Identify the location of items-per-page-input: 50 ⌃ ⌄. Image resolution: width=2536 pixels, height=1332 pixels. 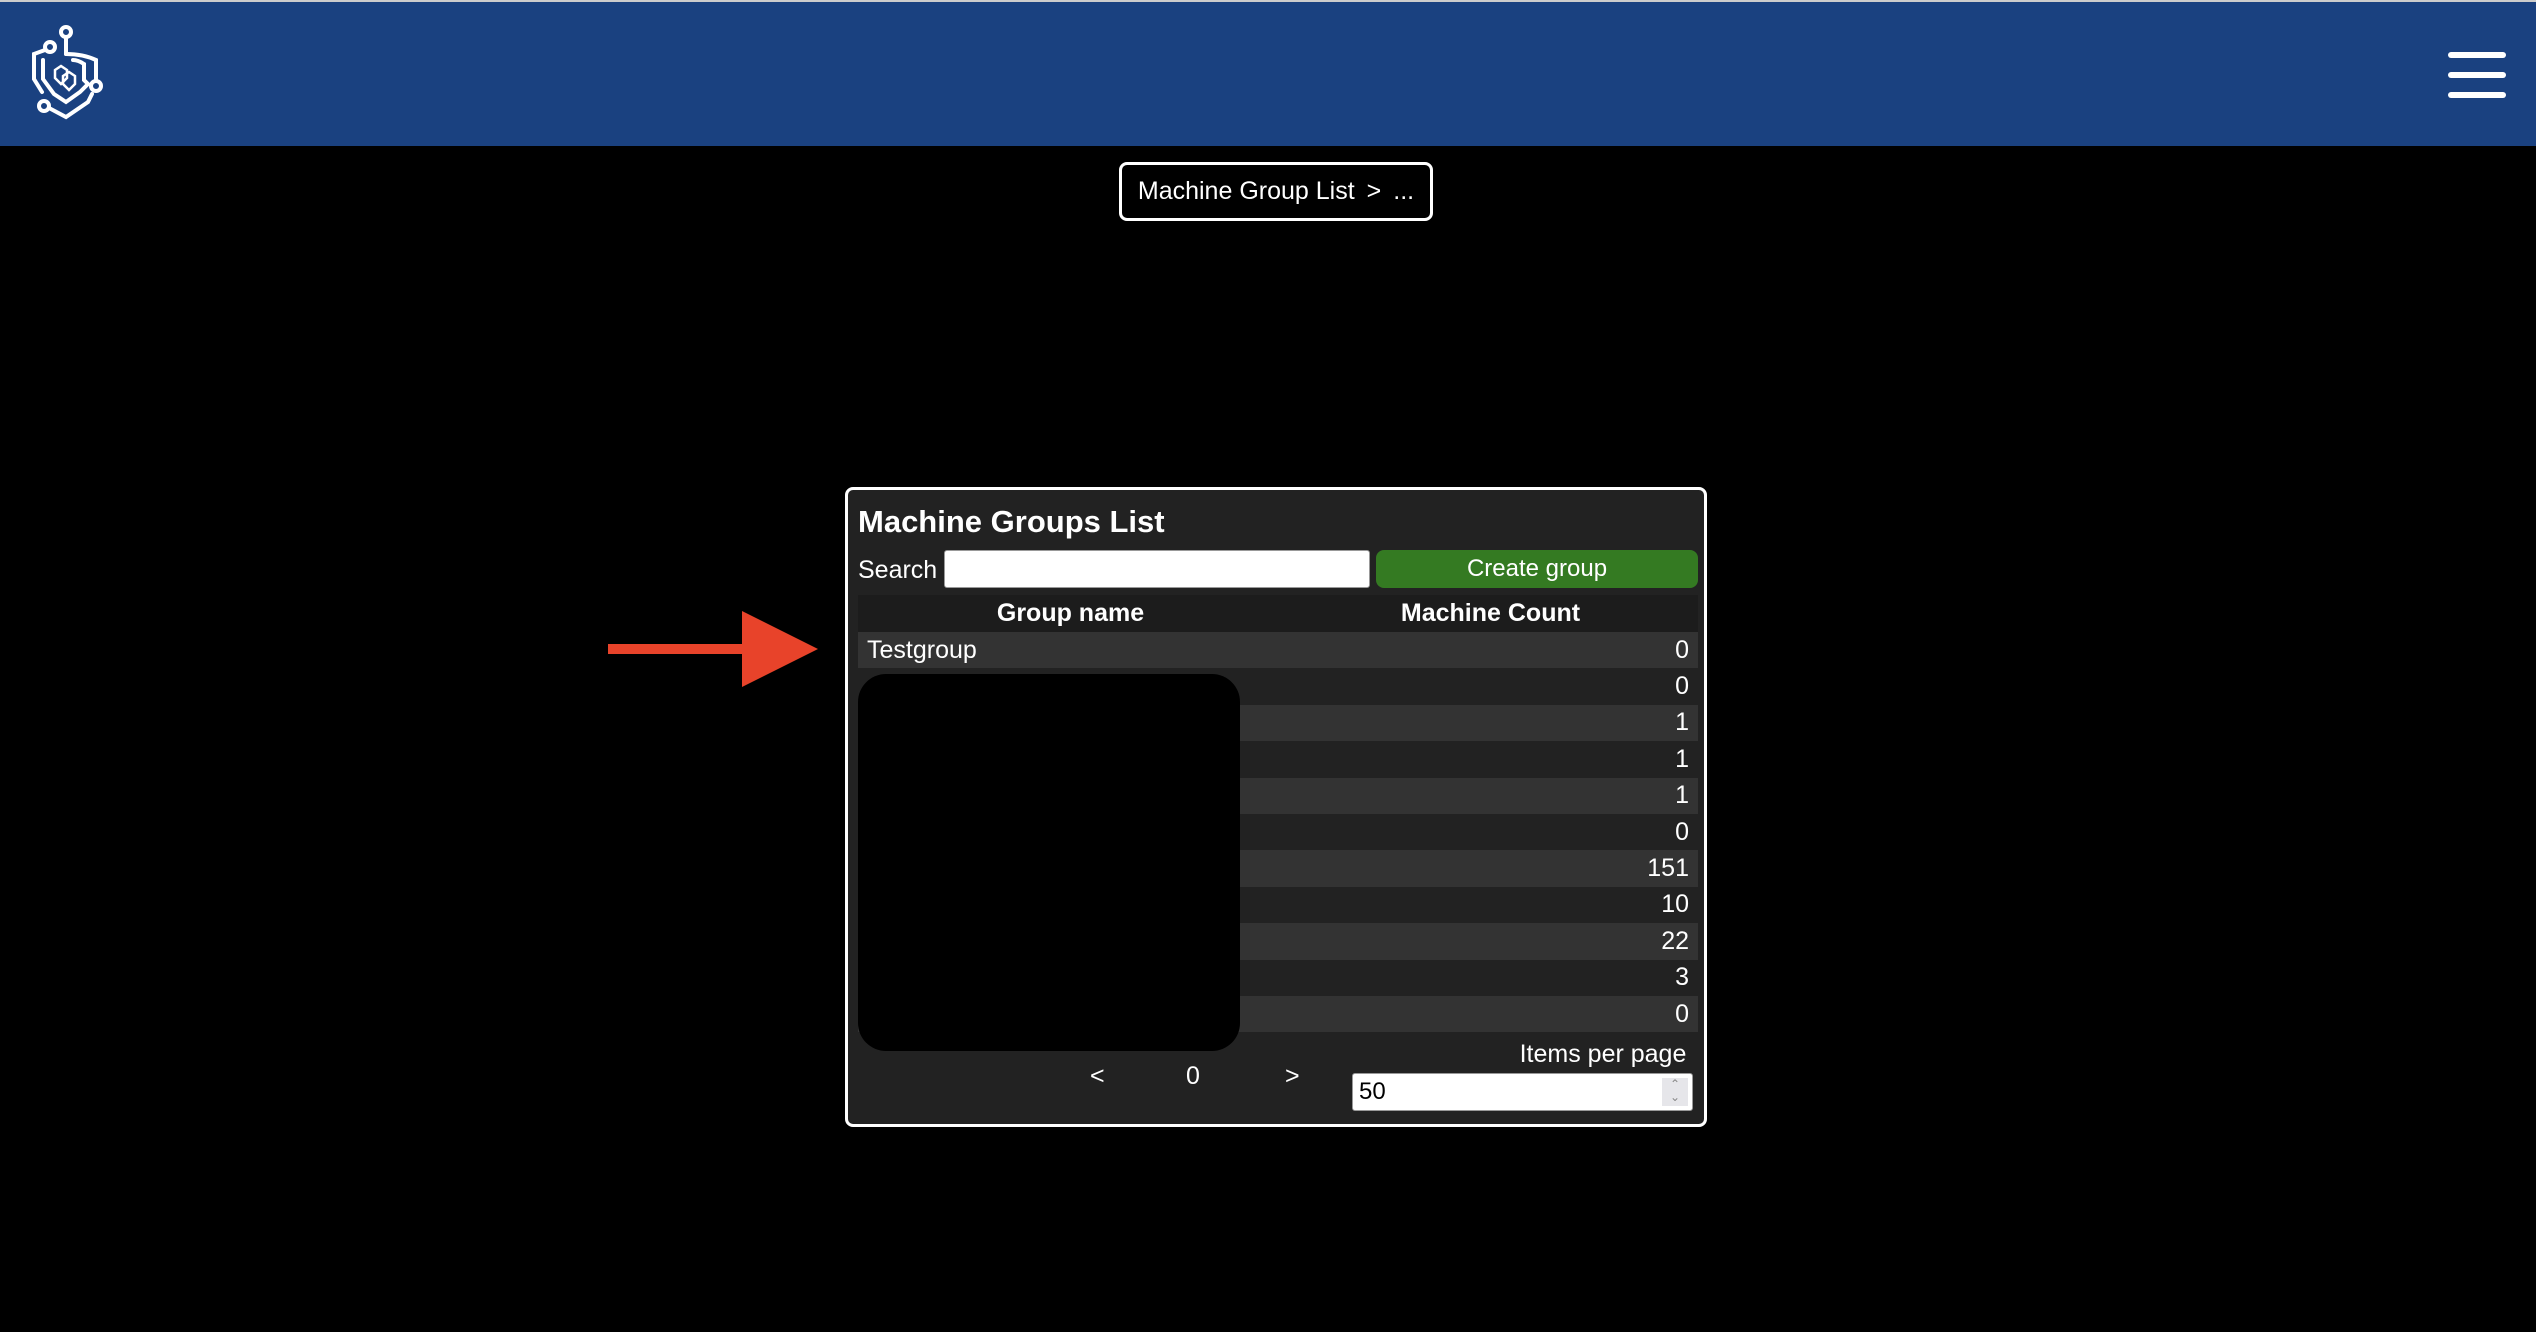
(1522, 1092).